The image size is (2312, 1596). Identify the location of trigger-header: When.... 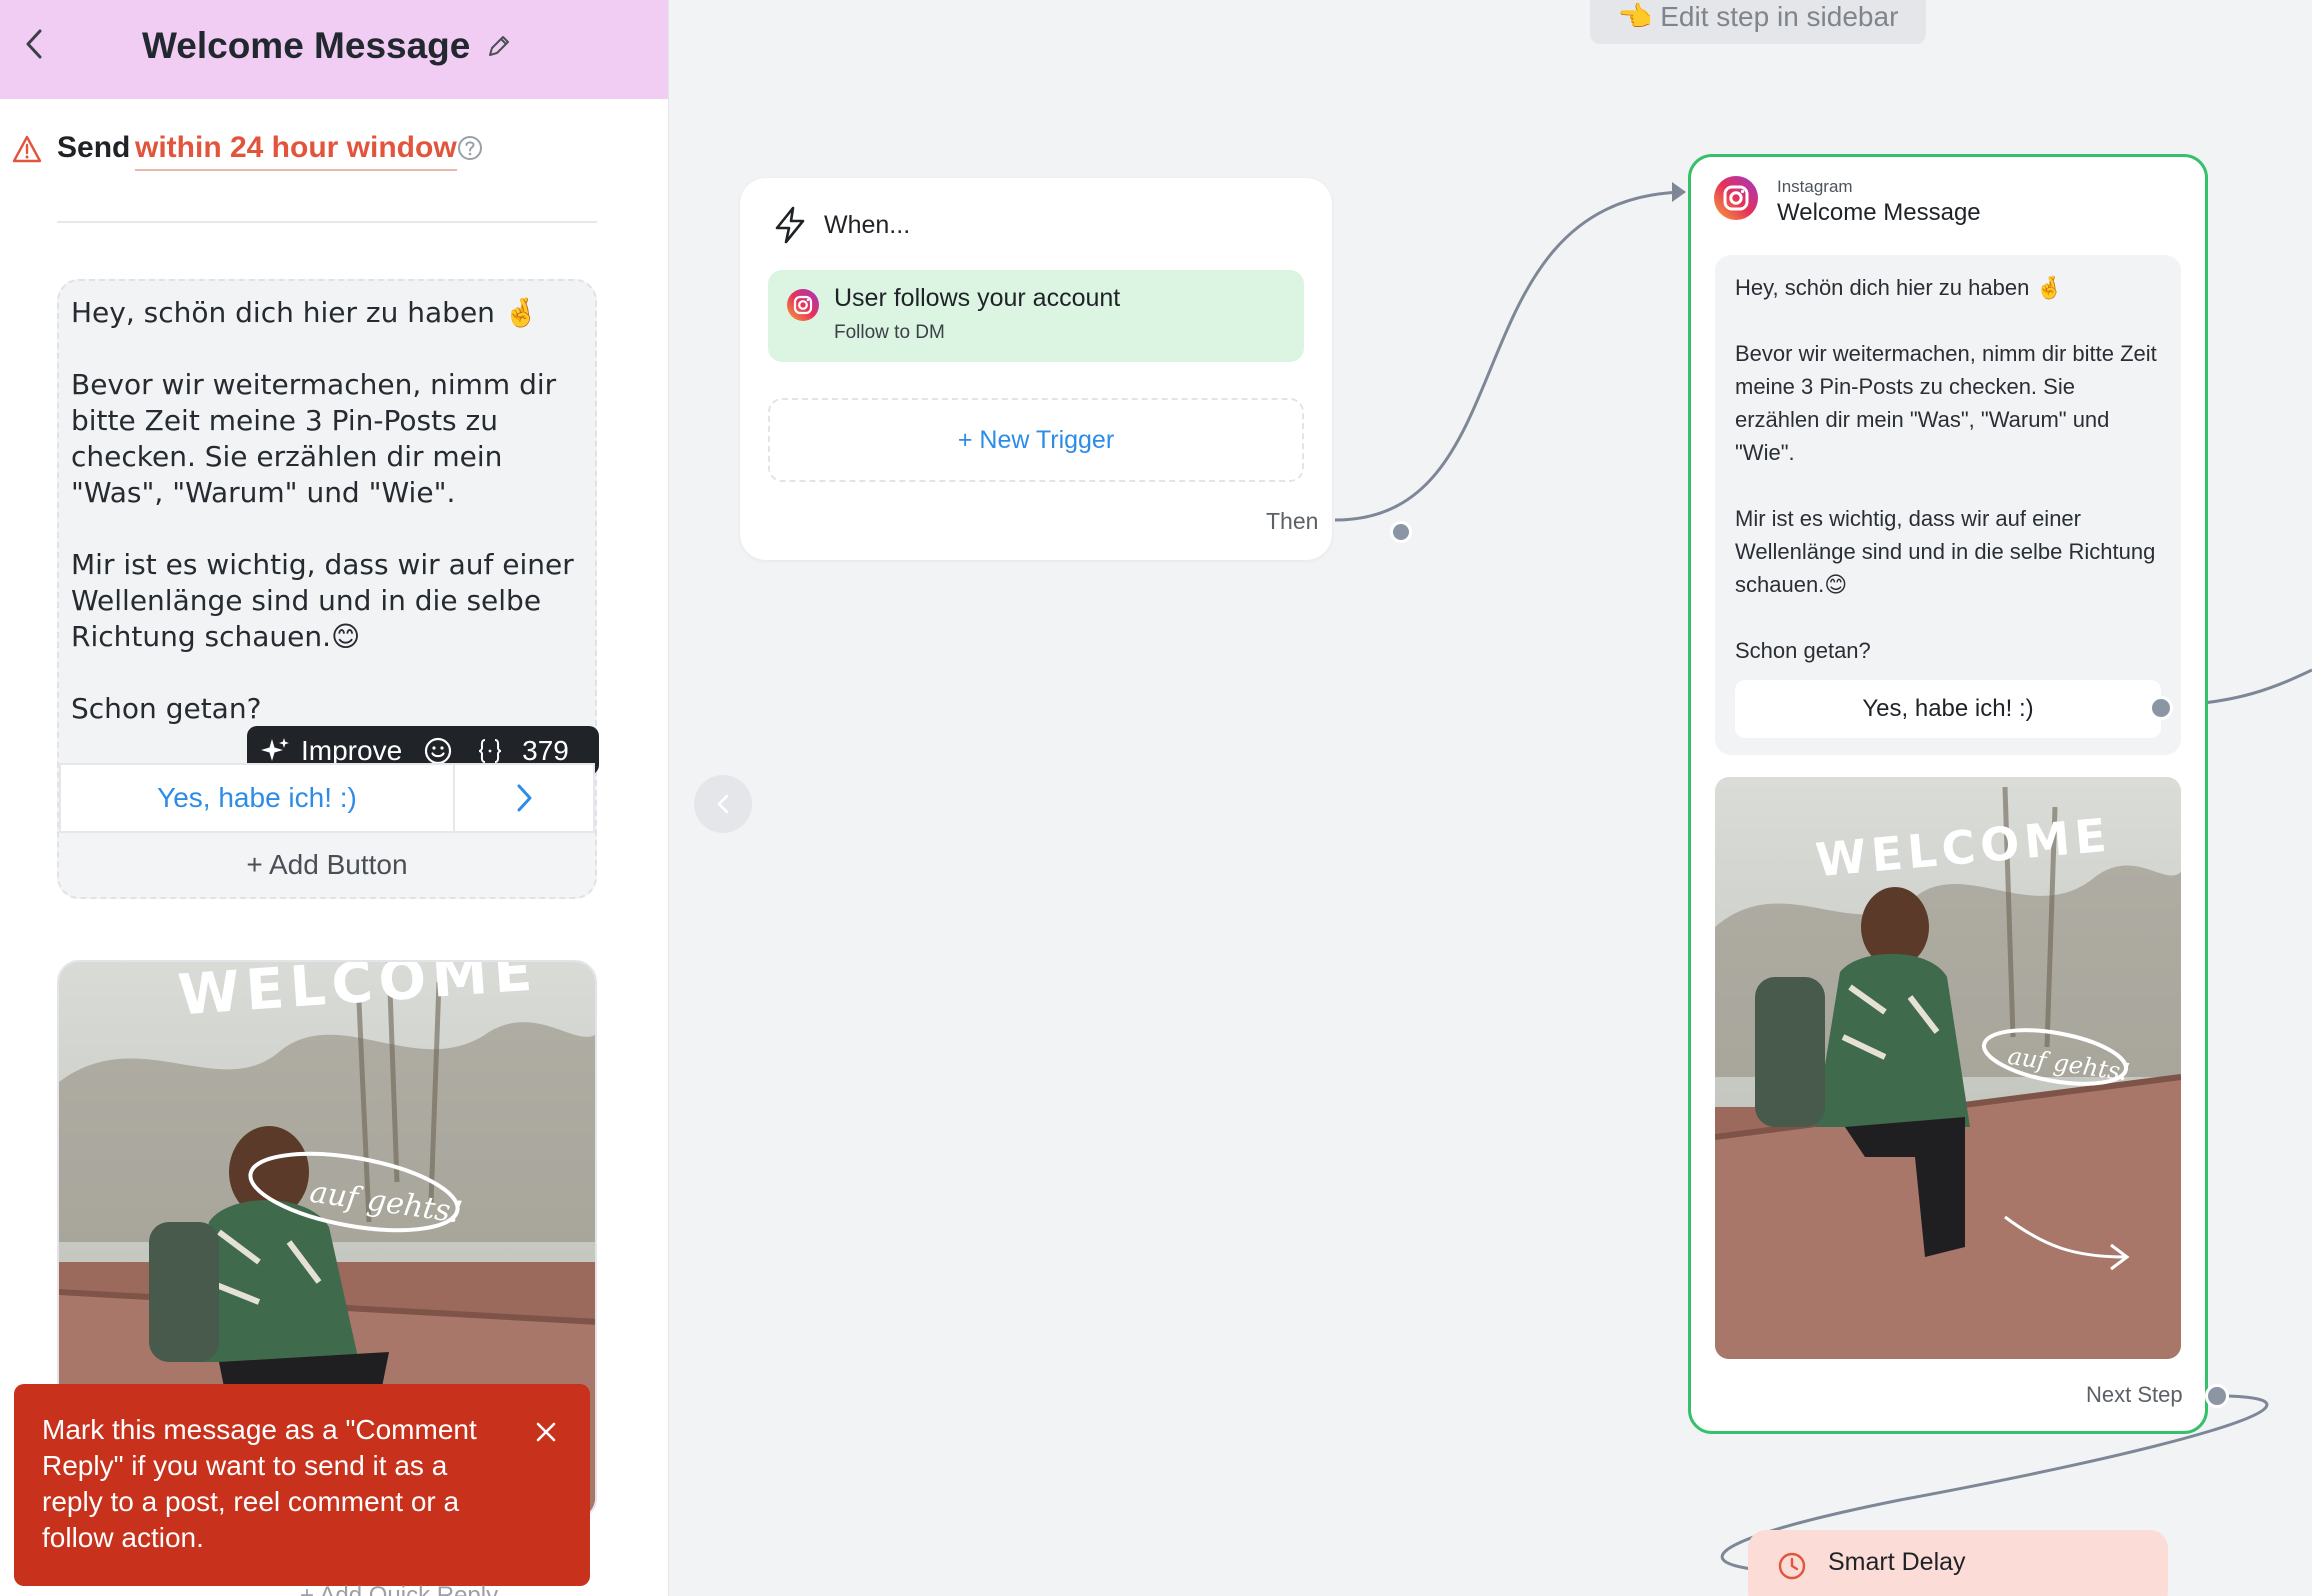
(841, 225).